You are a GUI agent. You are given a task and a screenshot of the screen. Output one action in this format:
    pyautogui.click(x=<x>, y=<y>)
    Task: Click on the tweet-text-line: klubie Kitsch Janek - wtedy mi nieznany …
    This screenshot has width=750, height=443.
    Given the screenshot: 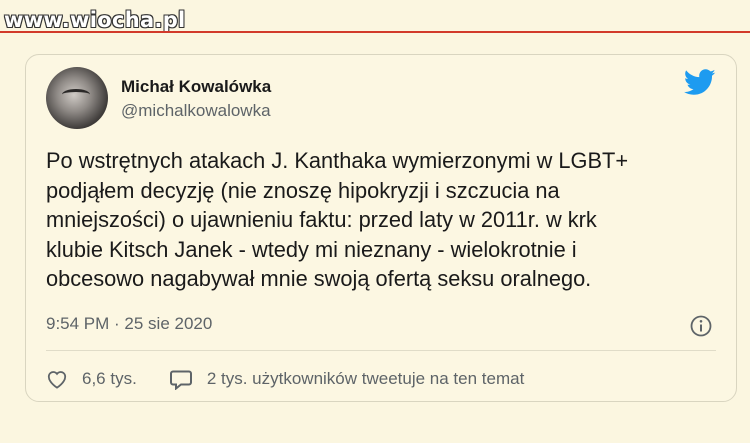 What is the action you would take?
    pyautogui.click(x=311, y=249)
    